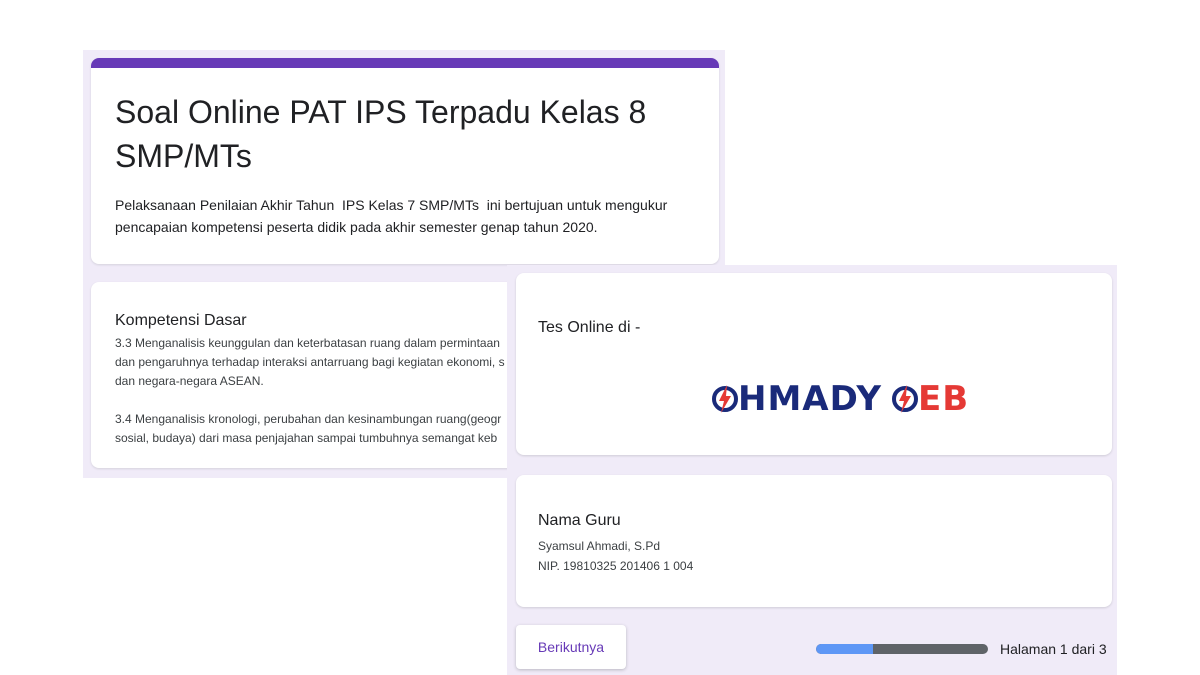 This screenshot has height=675, width=1200. What do you see at coordinates (381, 112) in the screenshot?
I see `form-title-line-1: Soal Online PAT IPS Terpadu Kelas 8` at bounding box center [381, 112].